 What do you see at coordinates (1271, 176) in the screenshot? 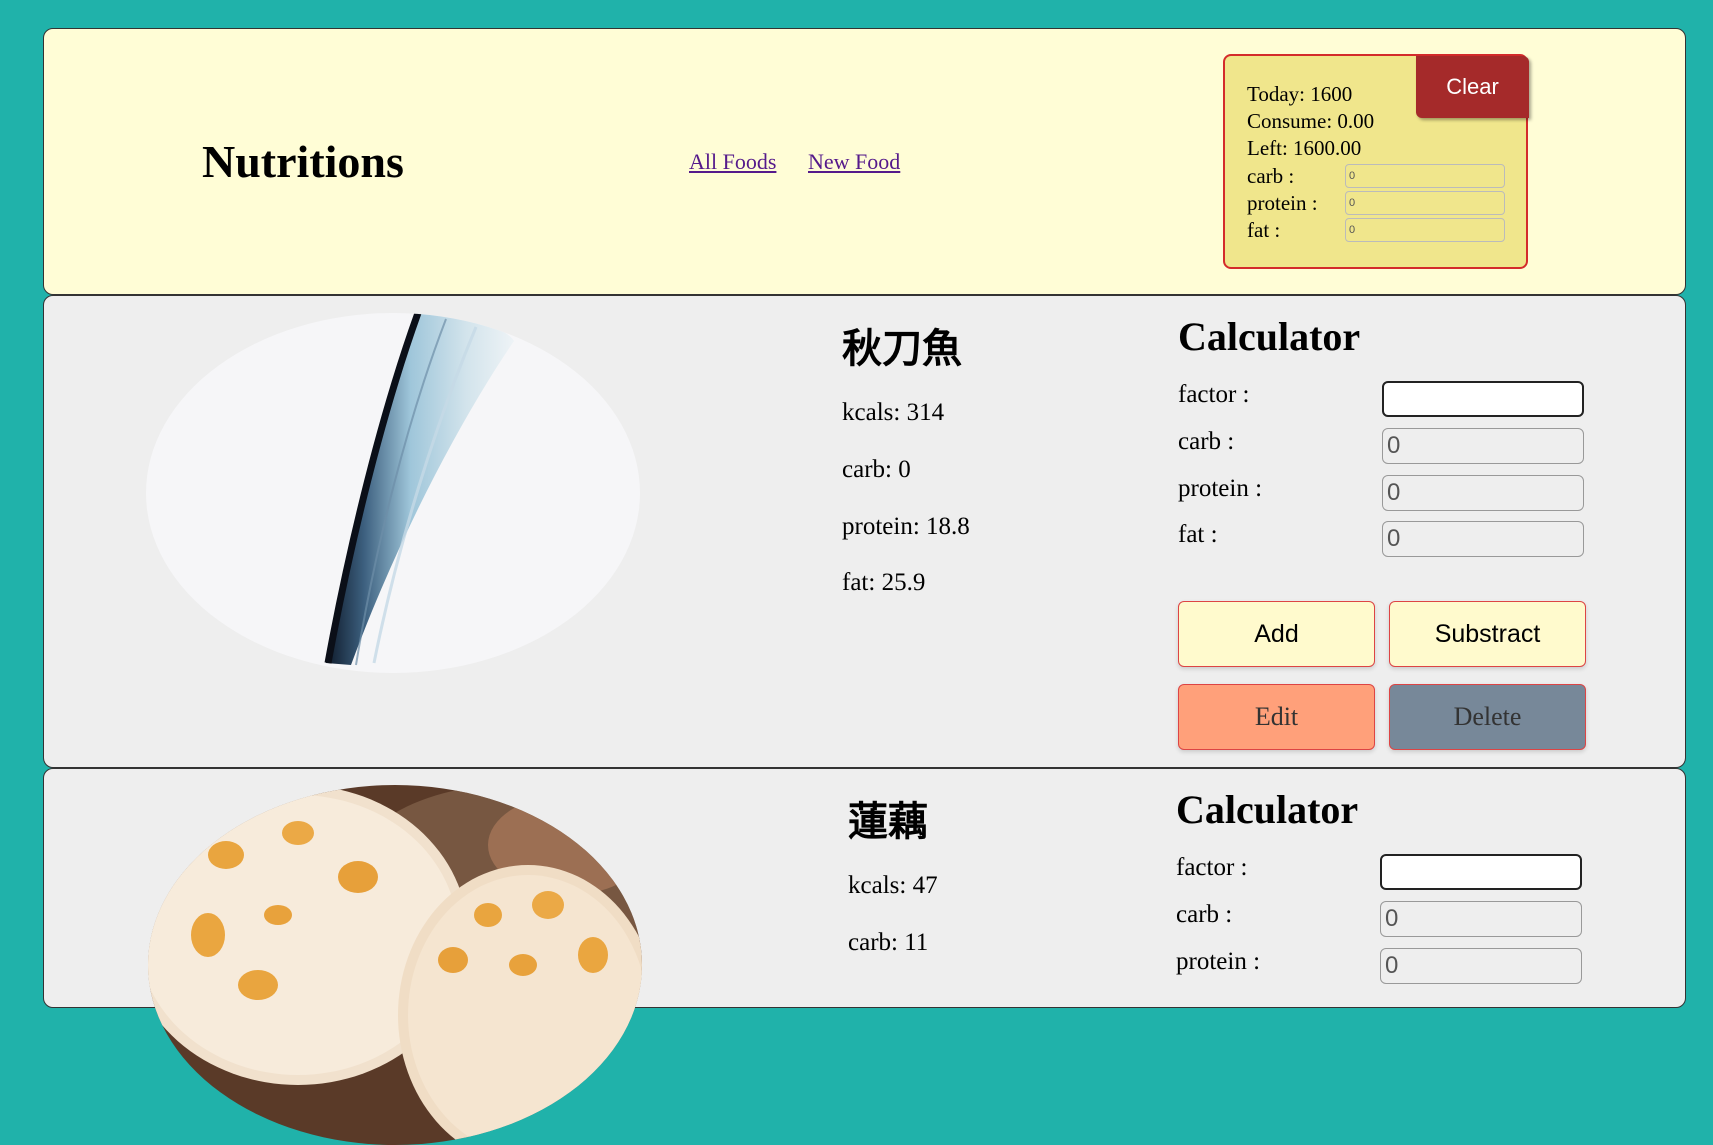
I see `tracker-carb-label: carb :` at bounding box center [1271, 176].